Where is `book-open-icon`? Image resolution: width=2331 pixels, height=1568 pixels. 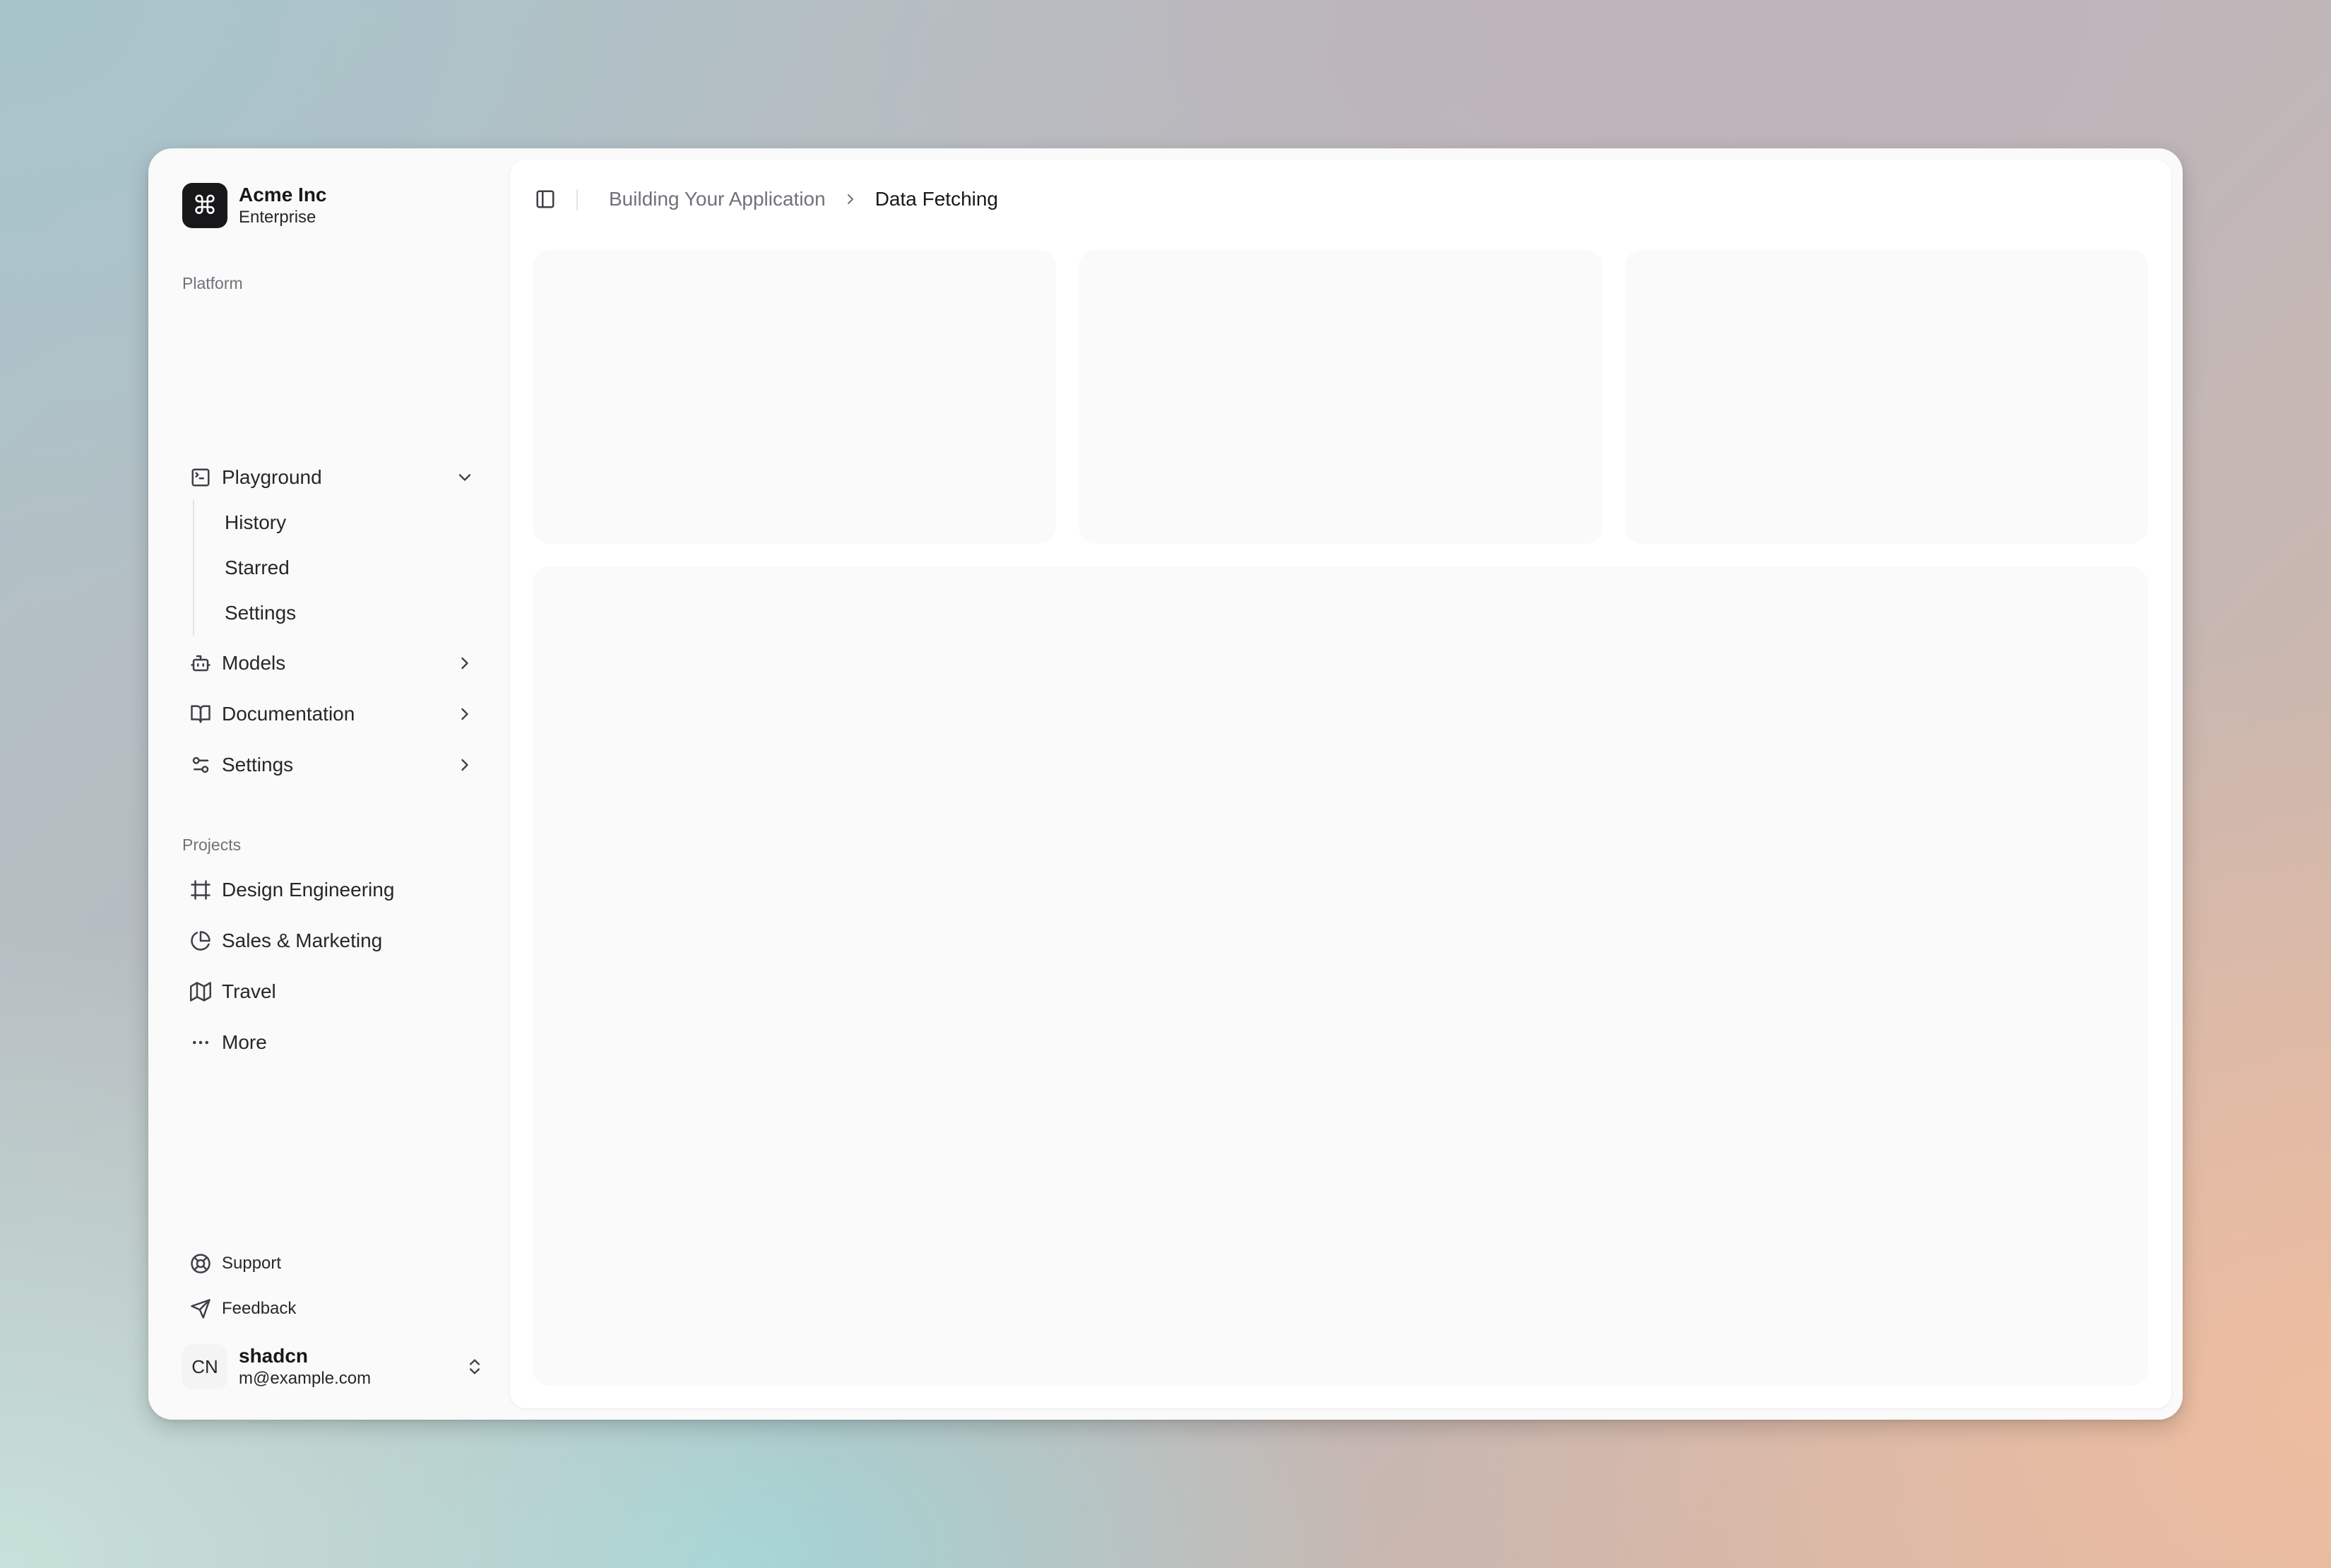
book-open-icon is located at coordinates (200, 714).